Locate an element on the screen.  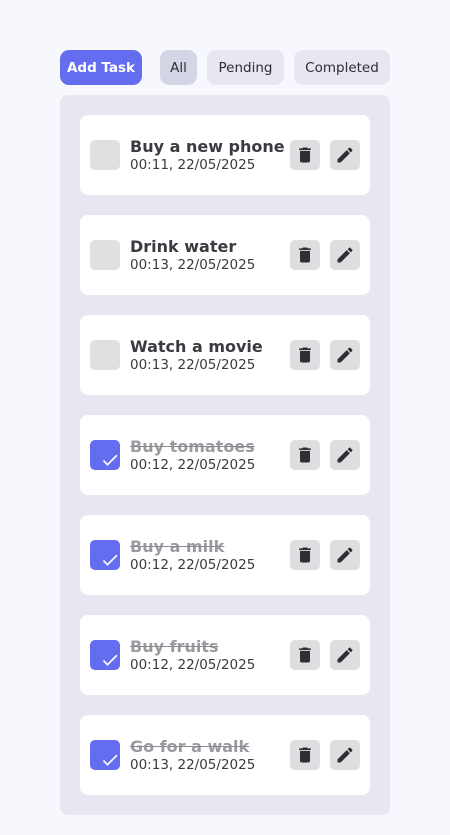
task-title: Buy tomatoes is located at coordinates (192, 446).